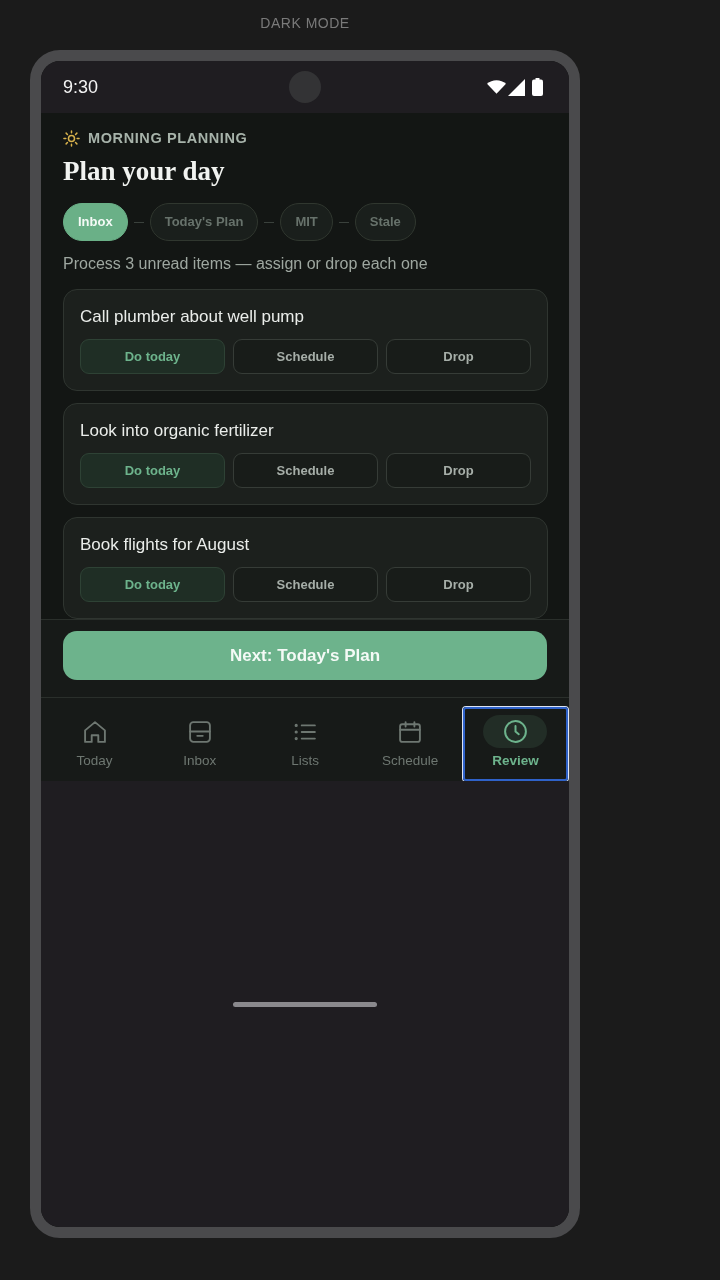  What do you see at coordinates (168, 138) in the screenshot?
I see `section-label: MORNING PLANNING` at bounding box center [168, 138].